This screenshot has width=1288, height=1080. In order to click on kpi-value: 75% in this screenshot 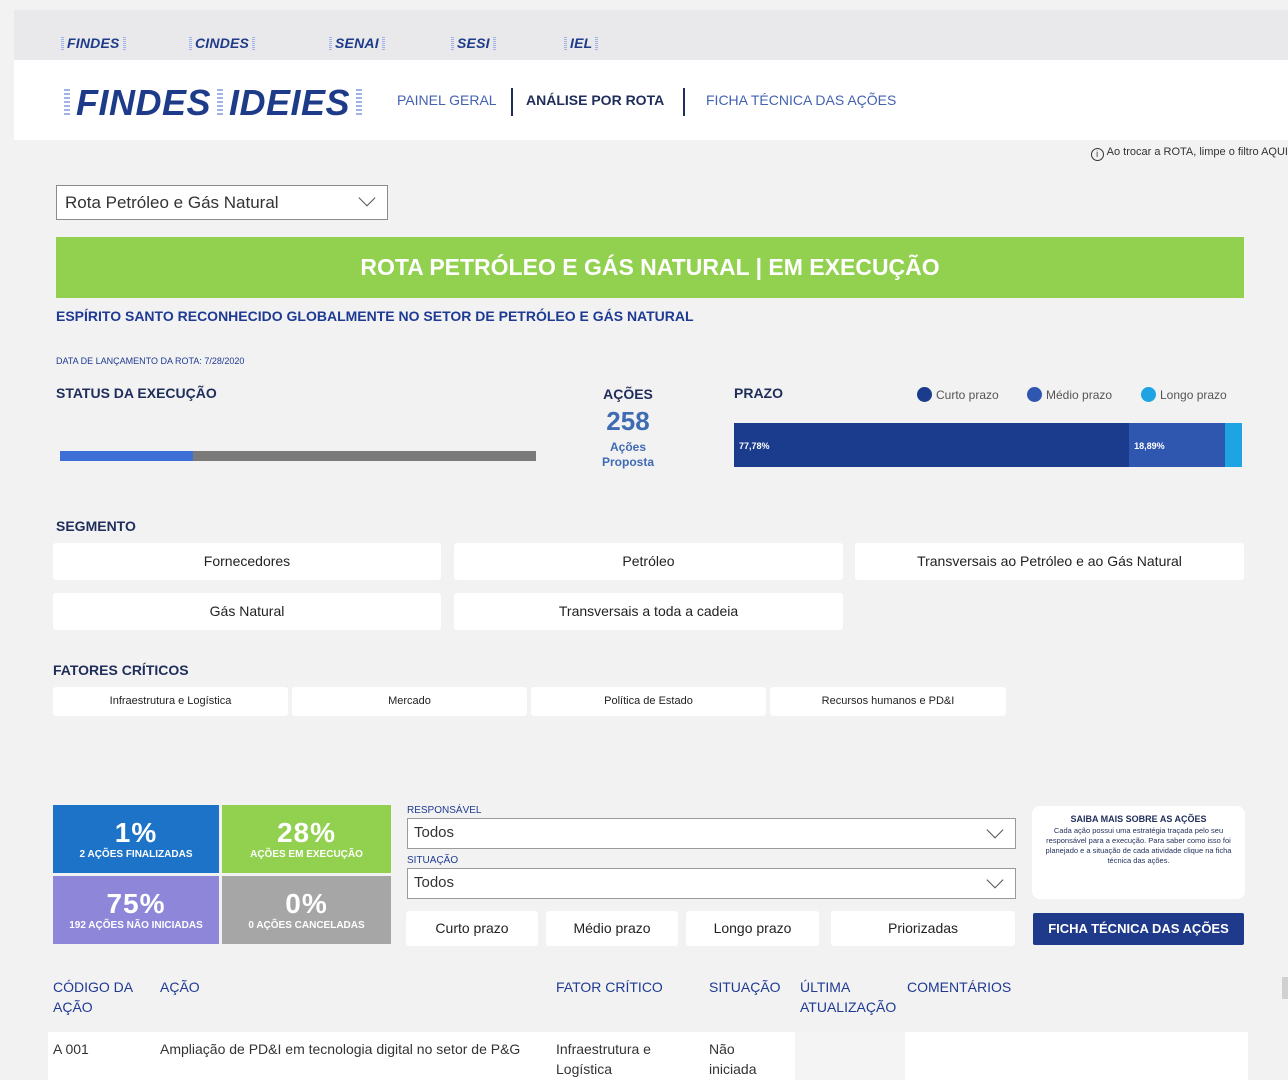, I will do `click(136, 903)`.